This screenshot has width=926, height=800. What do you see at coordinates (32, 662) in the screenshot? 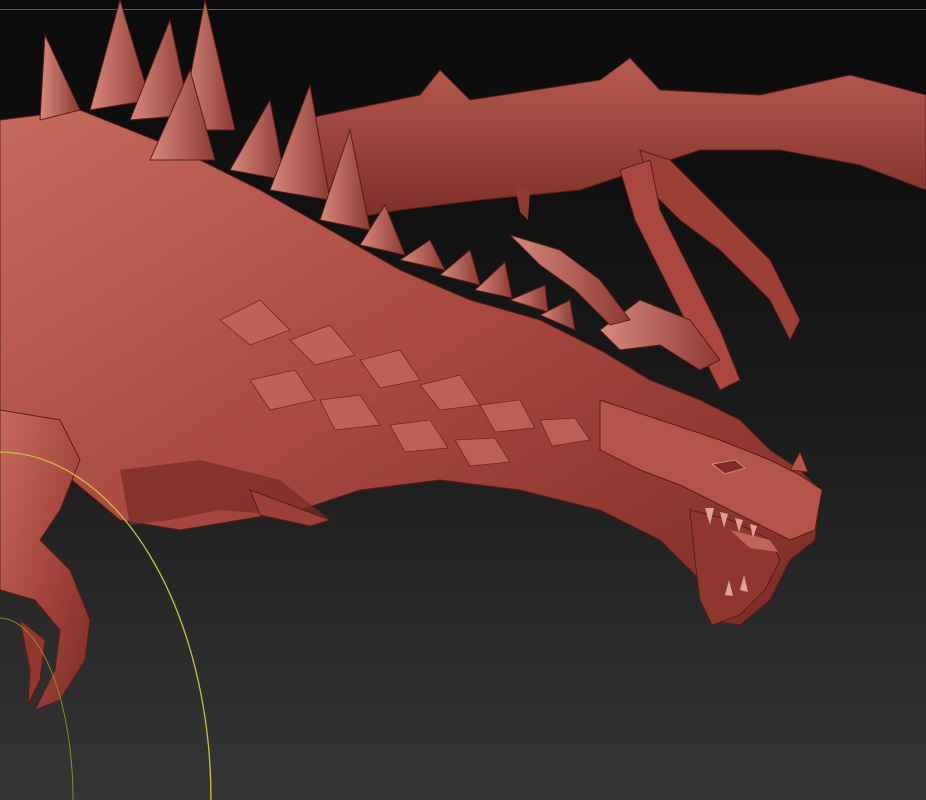
I see `dragon-claw` at bounding box center [32, 662].